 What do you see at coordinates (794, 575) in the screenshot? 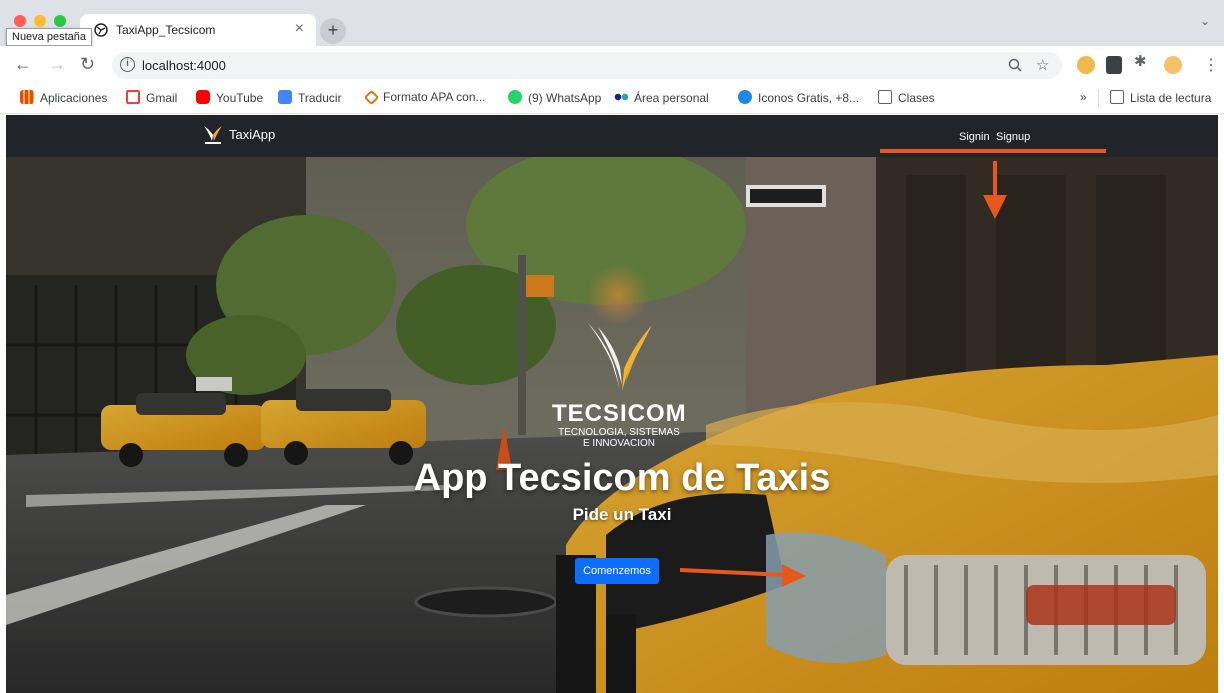
I see `annotation-arrow-right-icon` at bounding box center [794, 575].